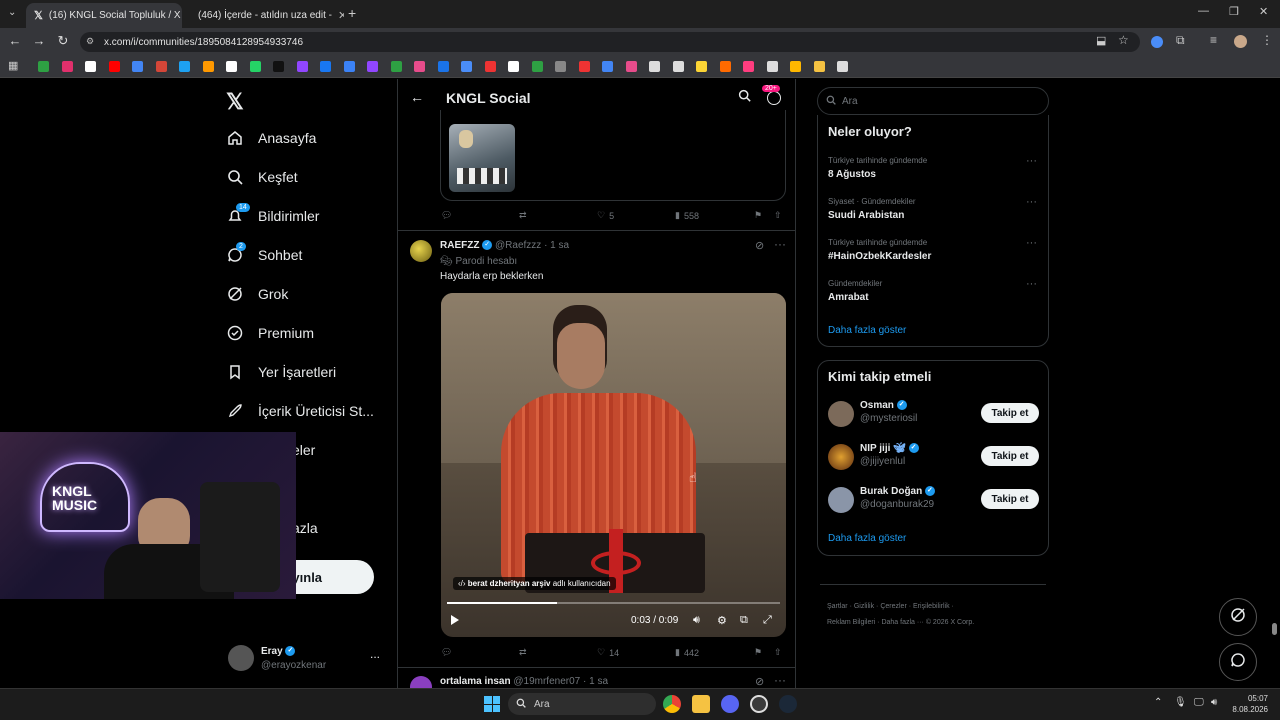 This screenshot has width=1280, height=720. What do you see at coordinates (933, 101) in the screenshot?
I see `search-input: Ara` at bounding box center [933, 101].